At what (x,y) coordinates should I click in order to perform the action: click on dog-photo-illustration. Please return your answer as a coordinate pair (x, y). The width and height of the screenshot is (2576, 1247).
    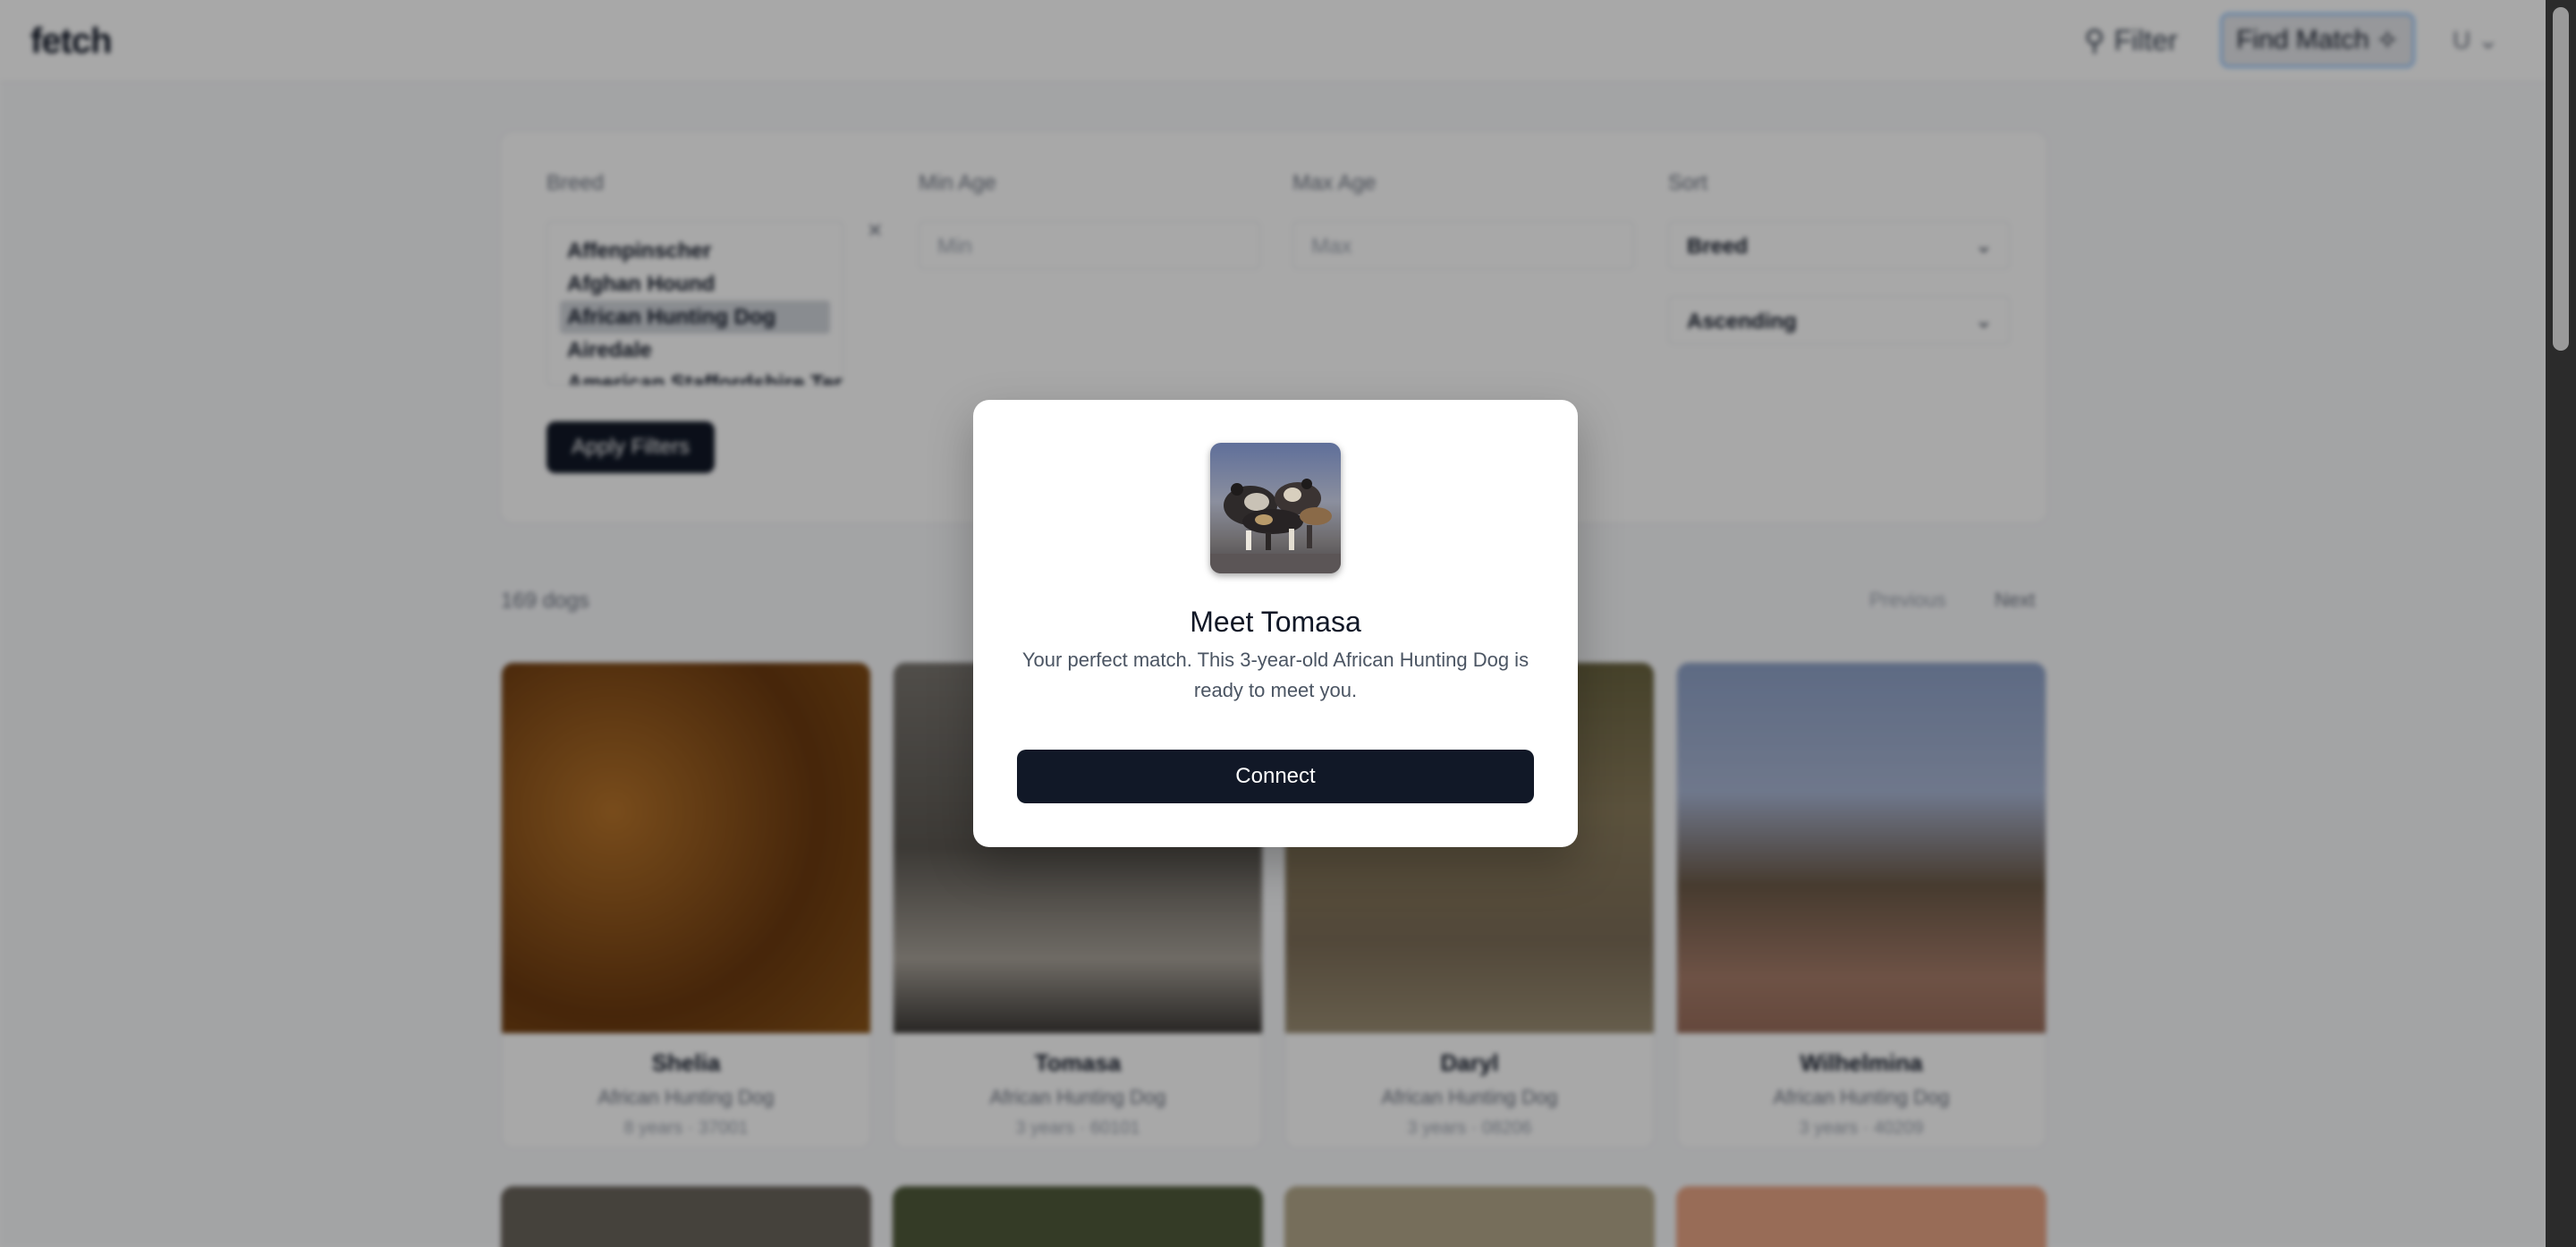
    Looking at the image, I should click on (1275, 508).